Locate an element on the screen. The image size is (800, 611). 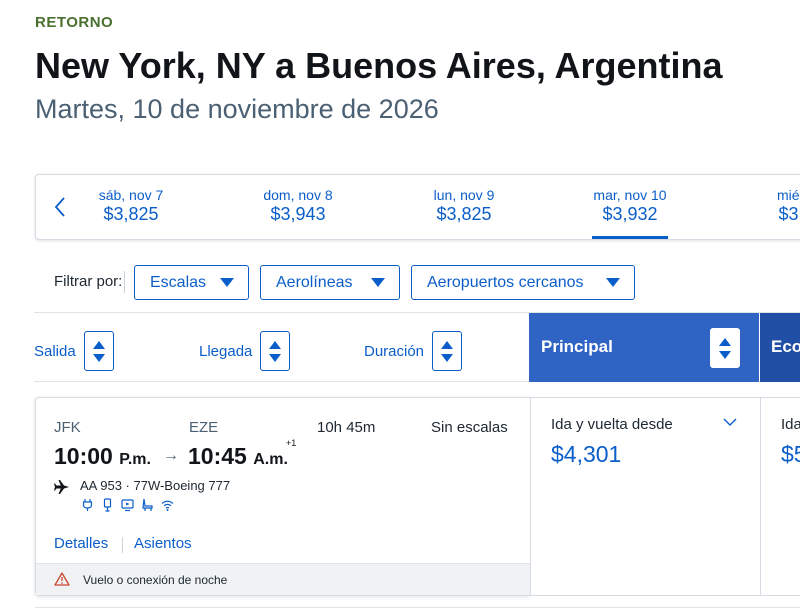
departure-ampm: P.m. is located at coordinates (135, 459).